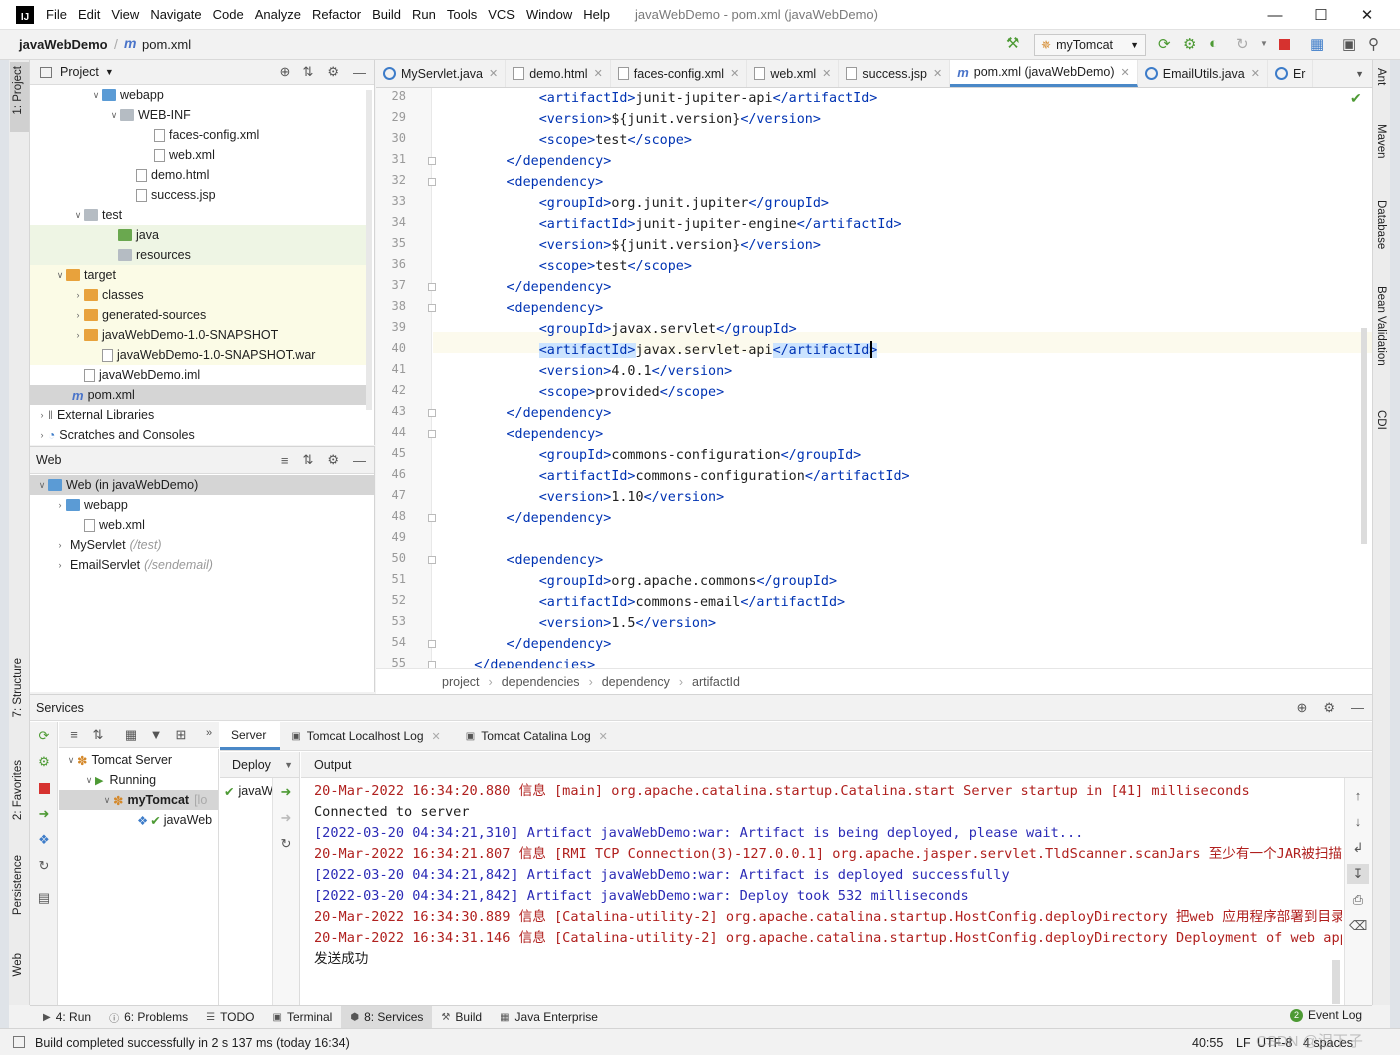  Describe the element at coordinates (549, 1017) in the screenshot. I see `bottom-tab: ▦ Java Enterprise` at that location.